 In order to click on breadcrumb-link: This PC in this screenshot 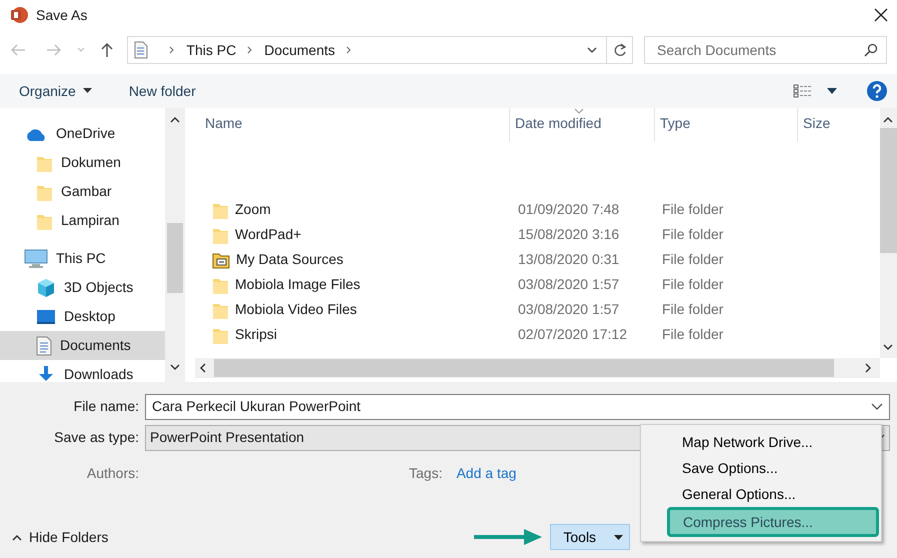, I will do `click(211, 50)`.